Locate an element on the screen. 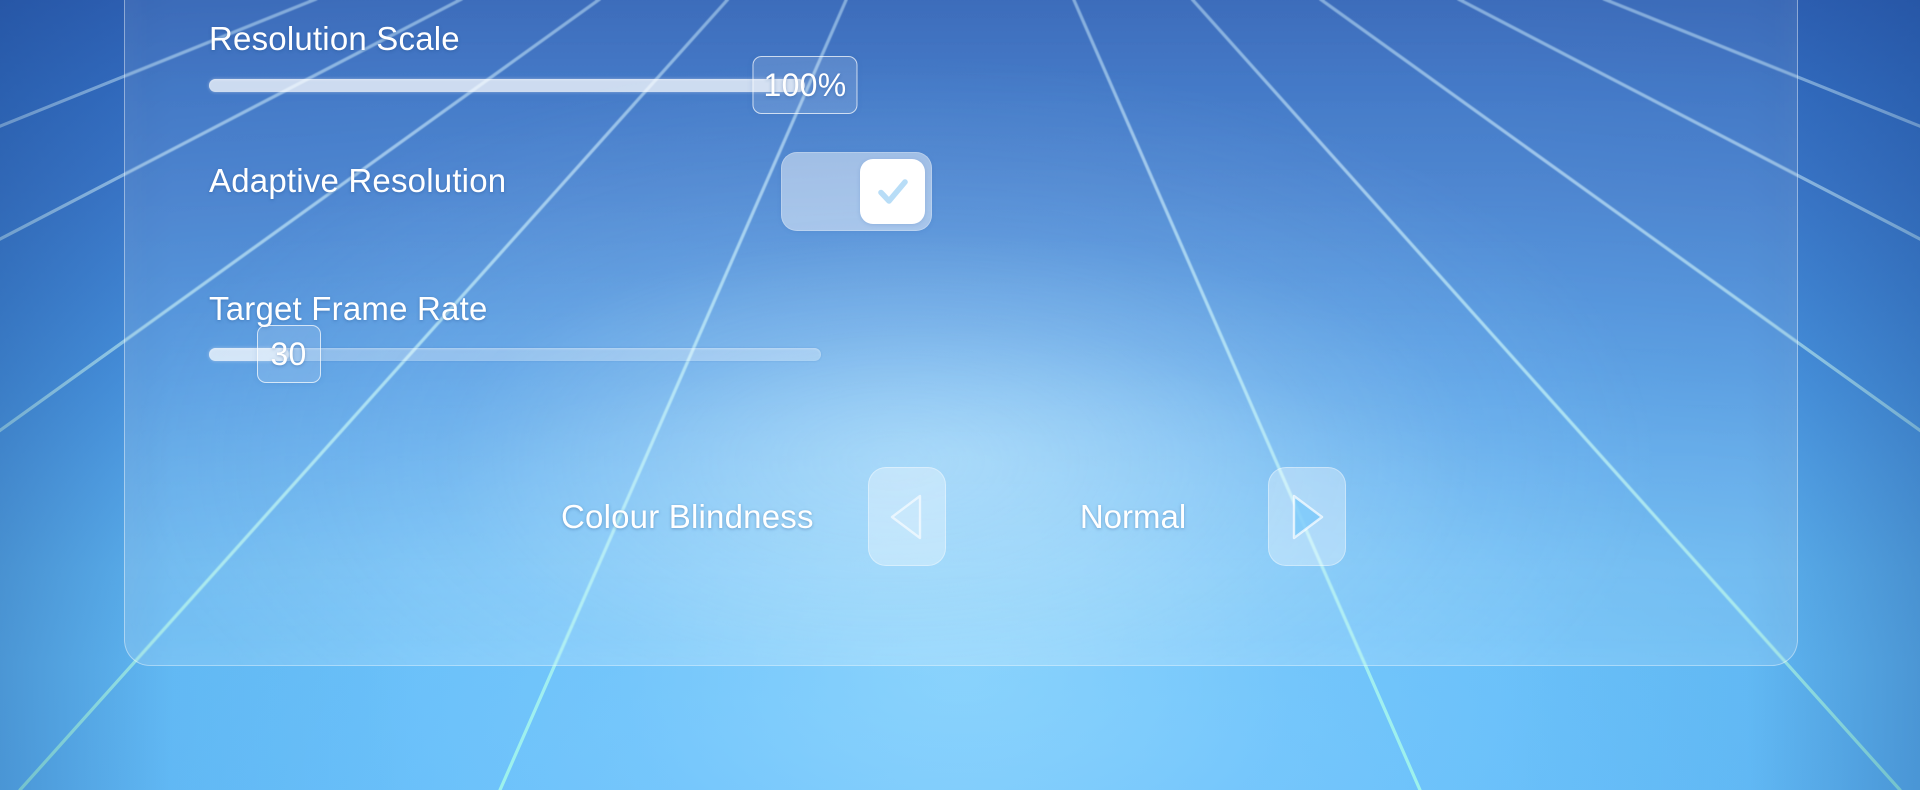 The height and width of the screenshot is (790, 1920). resolution-scale-slider-handle: 100% is located at coordinates (805, 85).